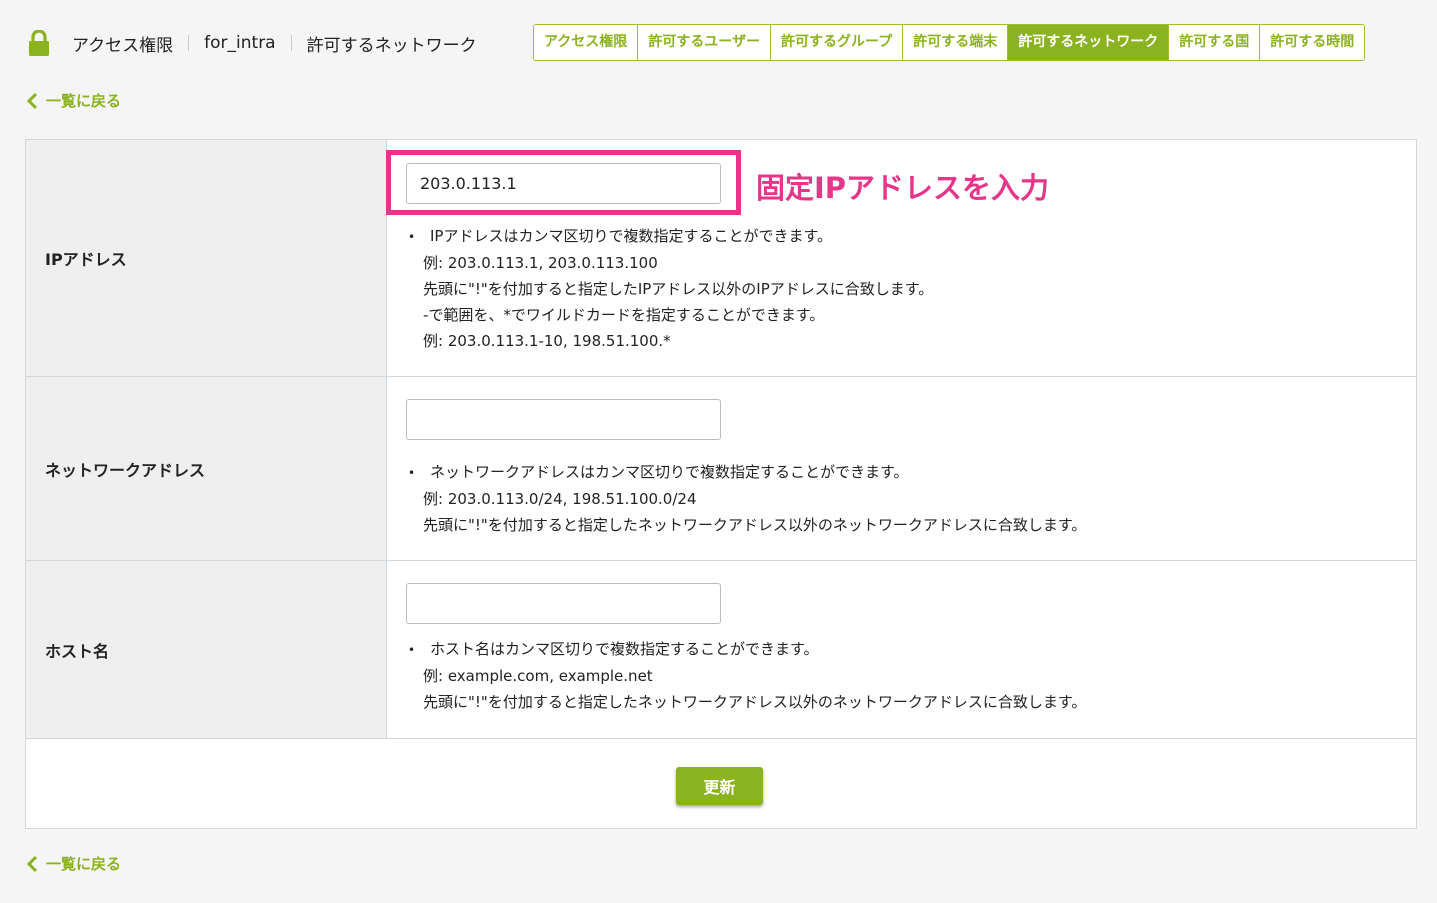  What do you see at coordinates (39, 43) in the screenshot?
I see `lock-icon` at bounding box center [39, 43].